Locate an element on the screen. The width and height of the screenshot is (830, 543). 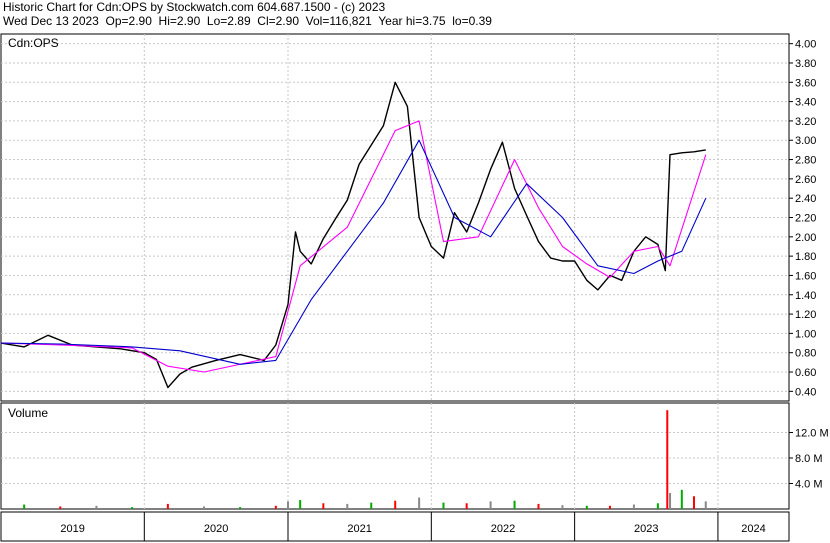
volume-label: Volume is located at coordinates (28, 413).